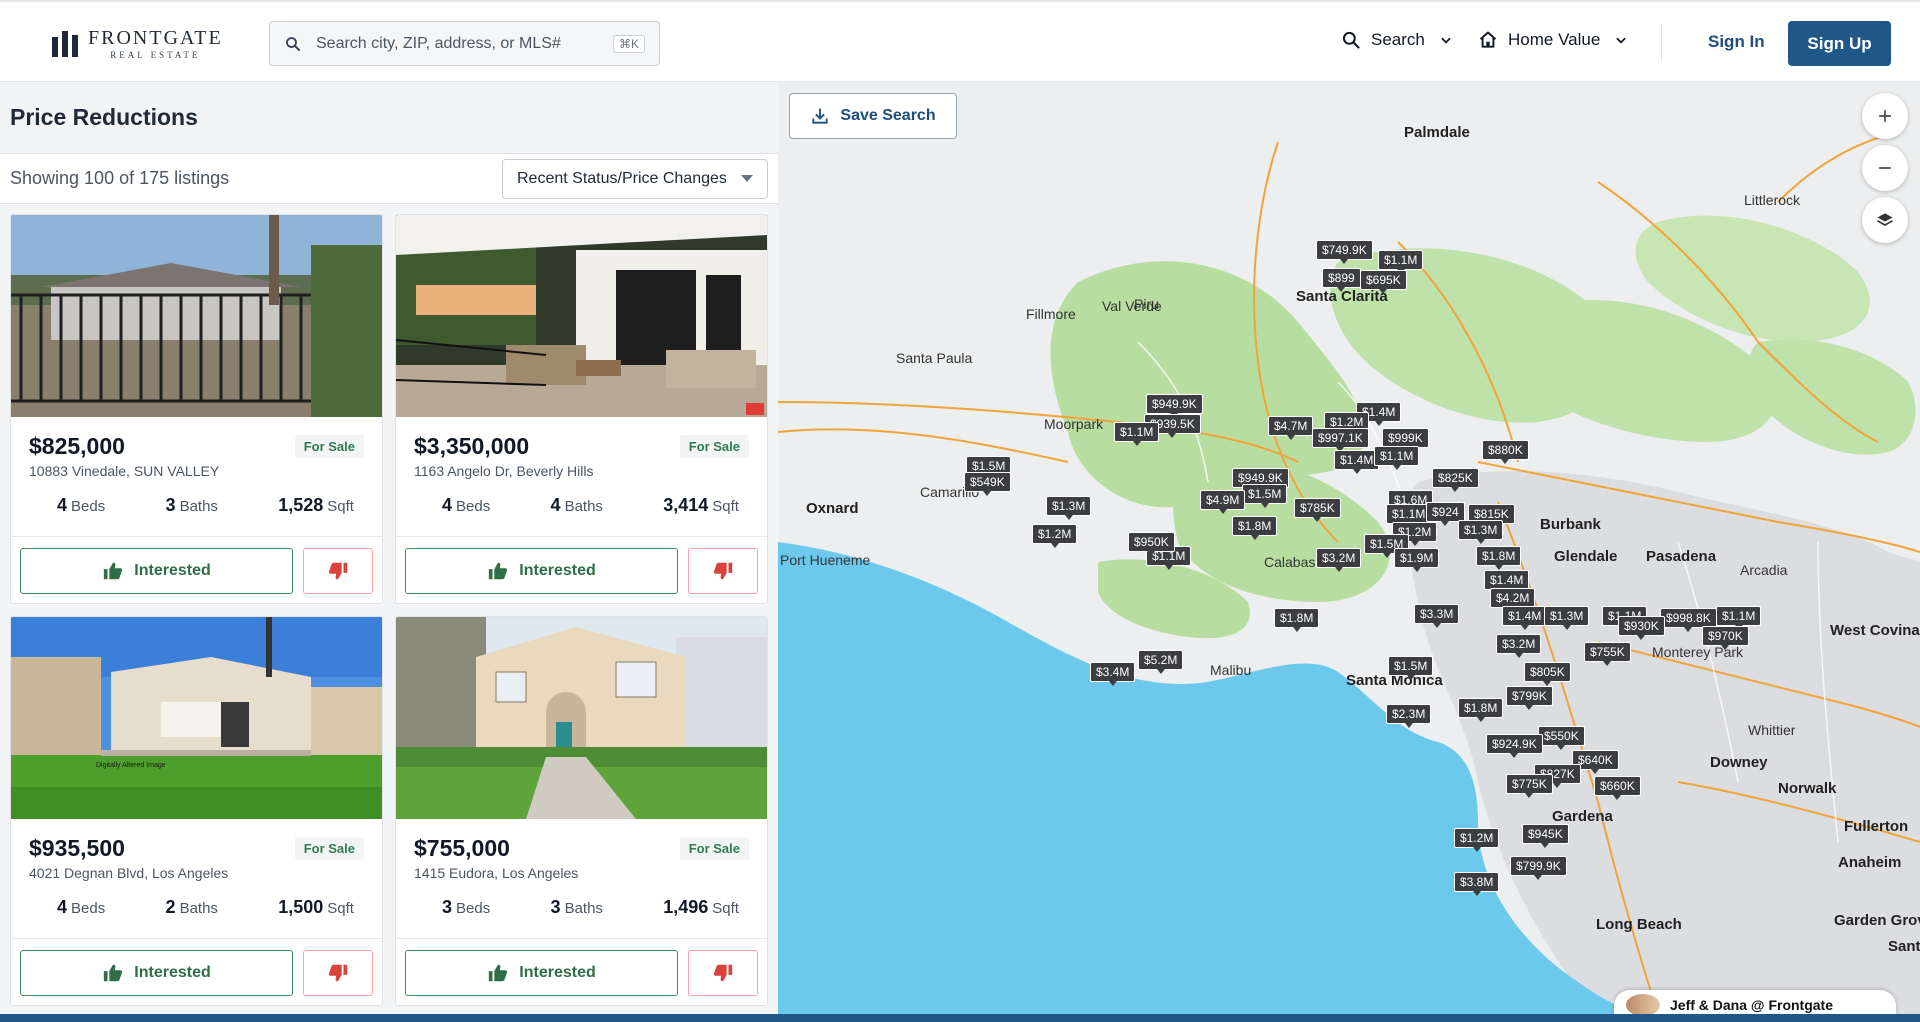 Image resolution: width=1920 pixels, height=1022 pixels. I want to click on map-price-pin: $695K, so click(1383, 282).